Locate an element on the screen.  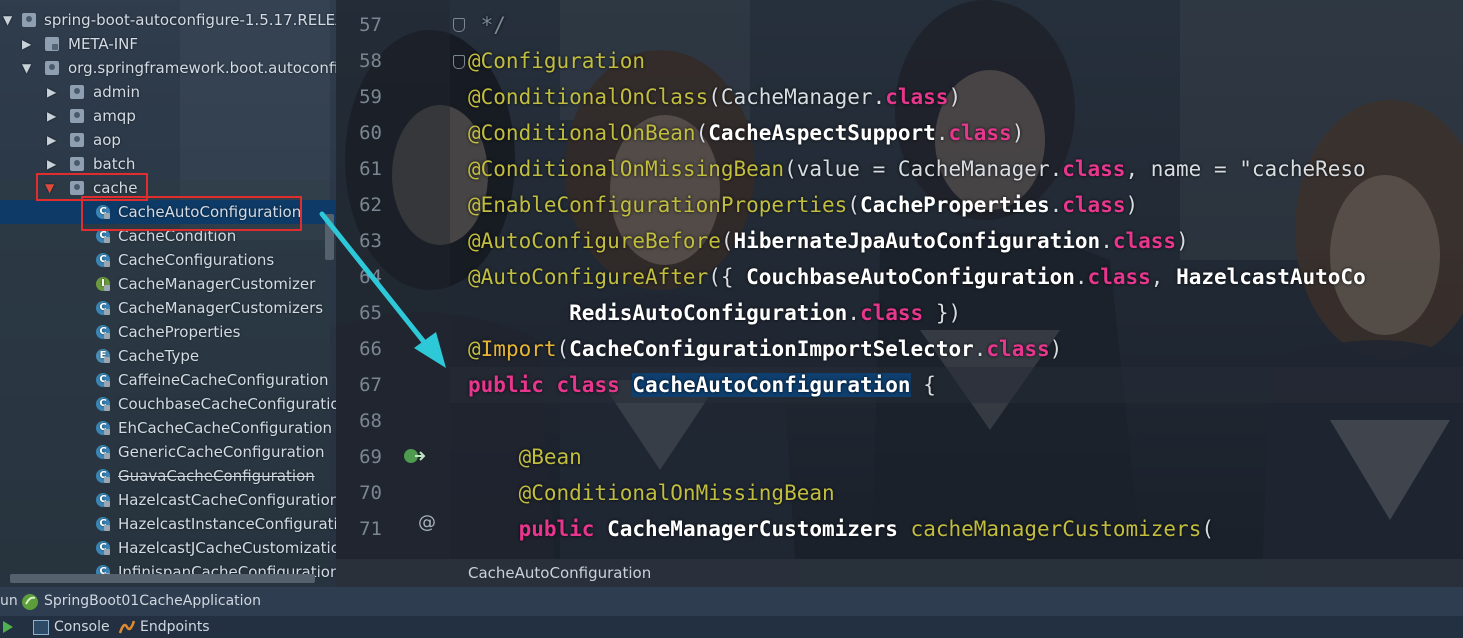
tree-item-ehcache-cache-configuration: C EhCacheCacheConfiguration is located at coordinates (168, 428).